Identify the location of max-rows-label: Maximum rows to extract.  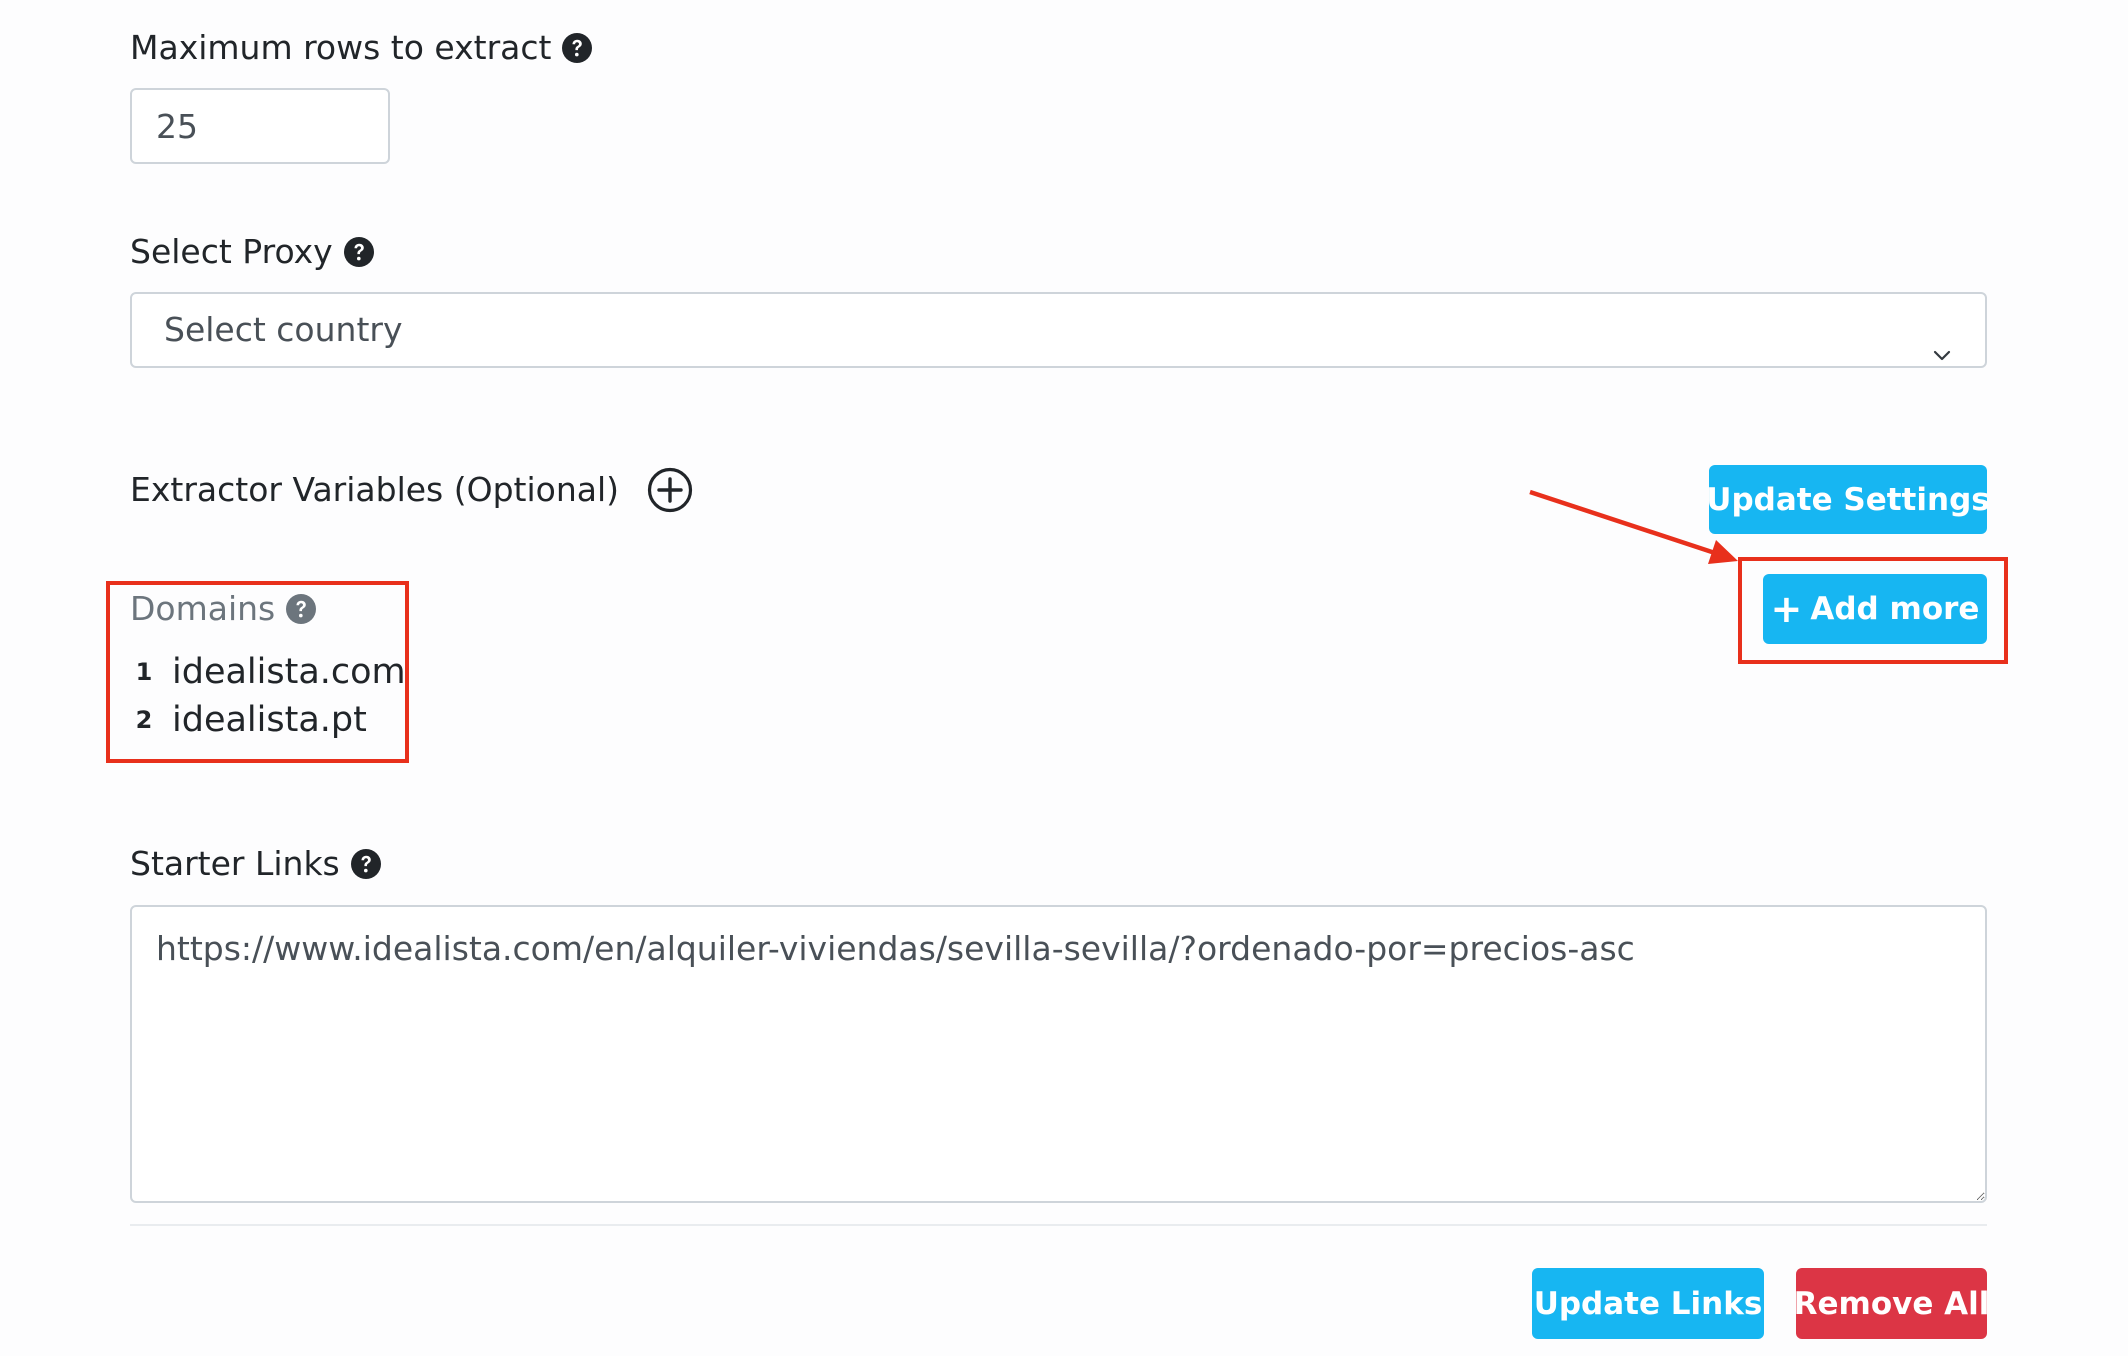
(361, 48).